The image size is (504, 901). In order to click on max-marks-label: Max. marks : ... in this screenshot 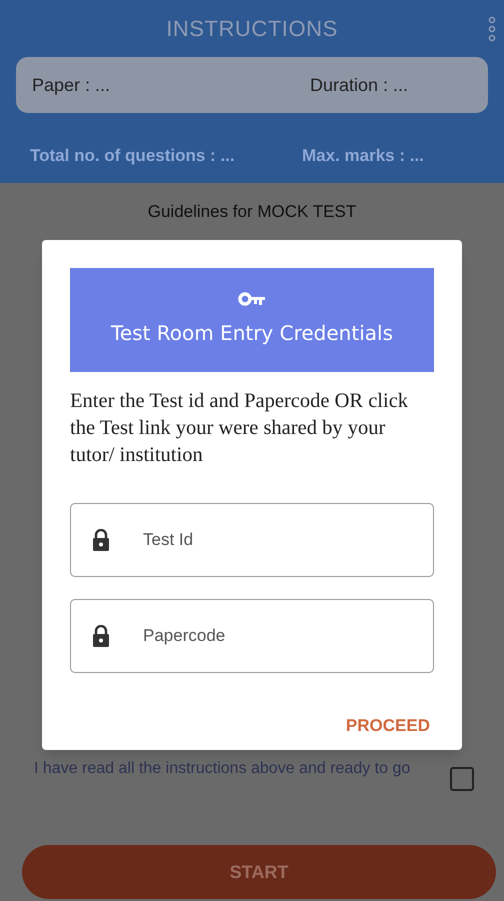, I will do `click(363, 156)`.